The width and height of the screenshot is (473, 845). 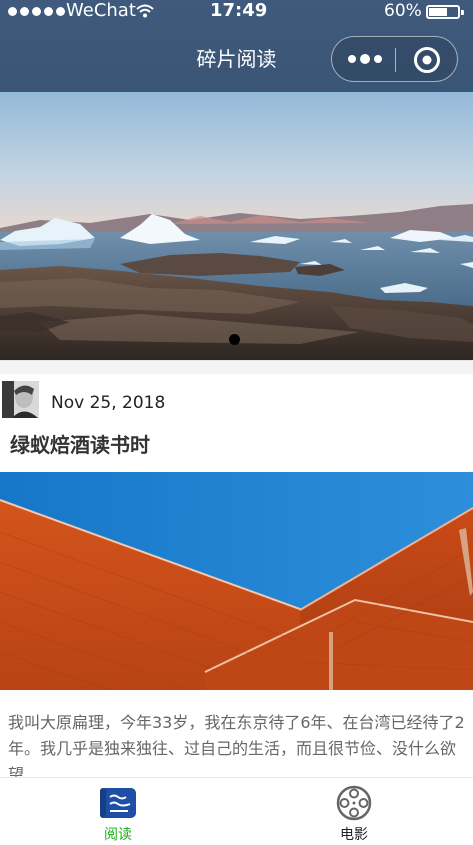 I want to click on close-mini-program-icon, so click(x=427, y=60).